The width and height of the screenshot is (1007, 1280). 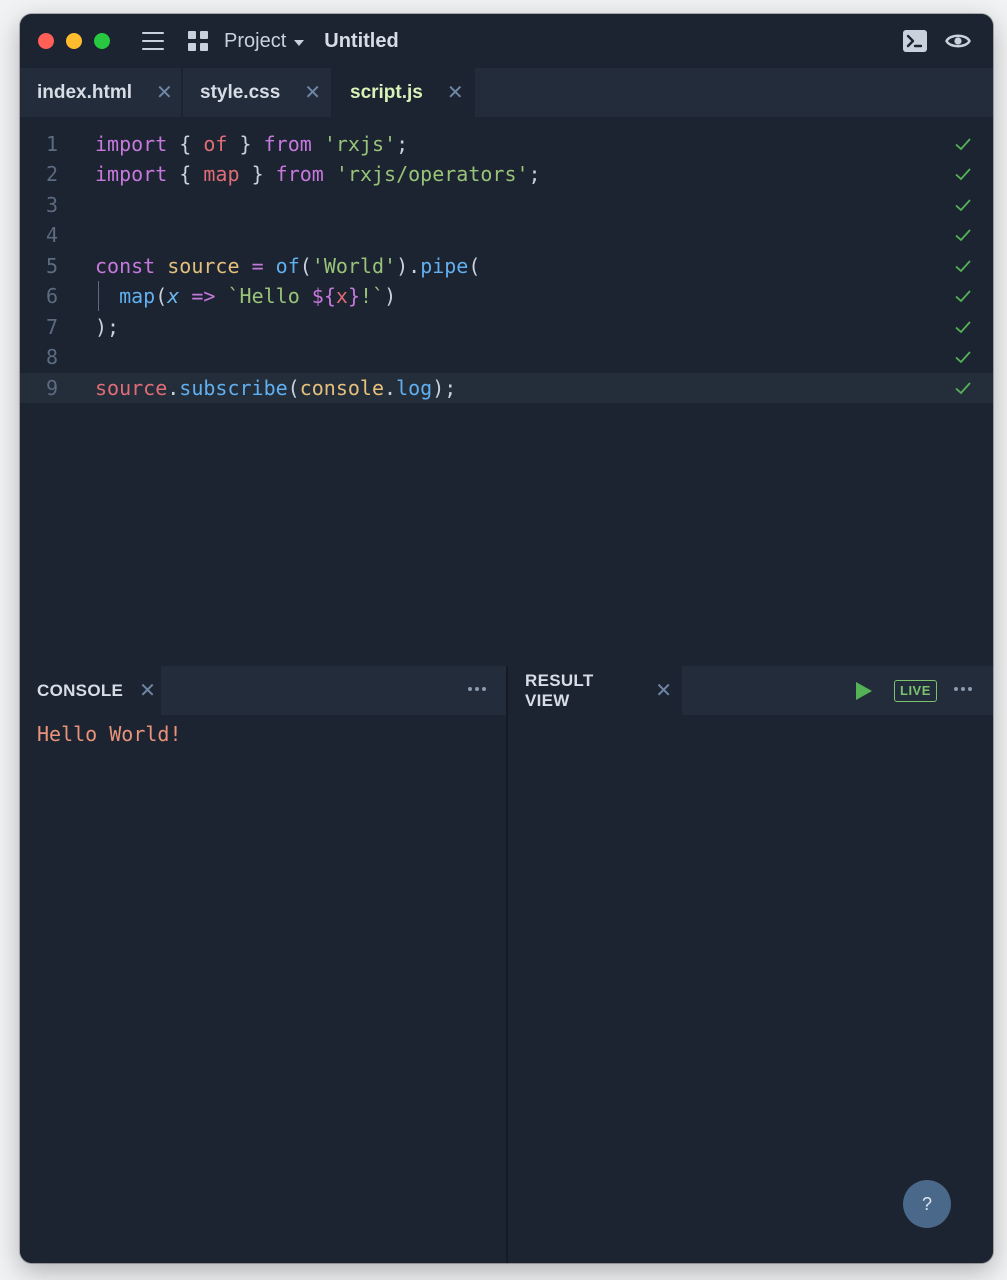 What do you see at coordinates (915, 41) in the screenshot?
I see `terminal-icon` at bounding box center [915, 41].